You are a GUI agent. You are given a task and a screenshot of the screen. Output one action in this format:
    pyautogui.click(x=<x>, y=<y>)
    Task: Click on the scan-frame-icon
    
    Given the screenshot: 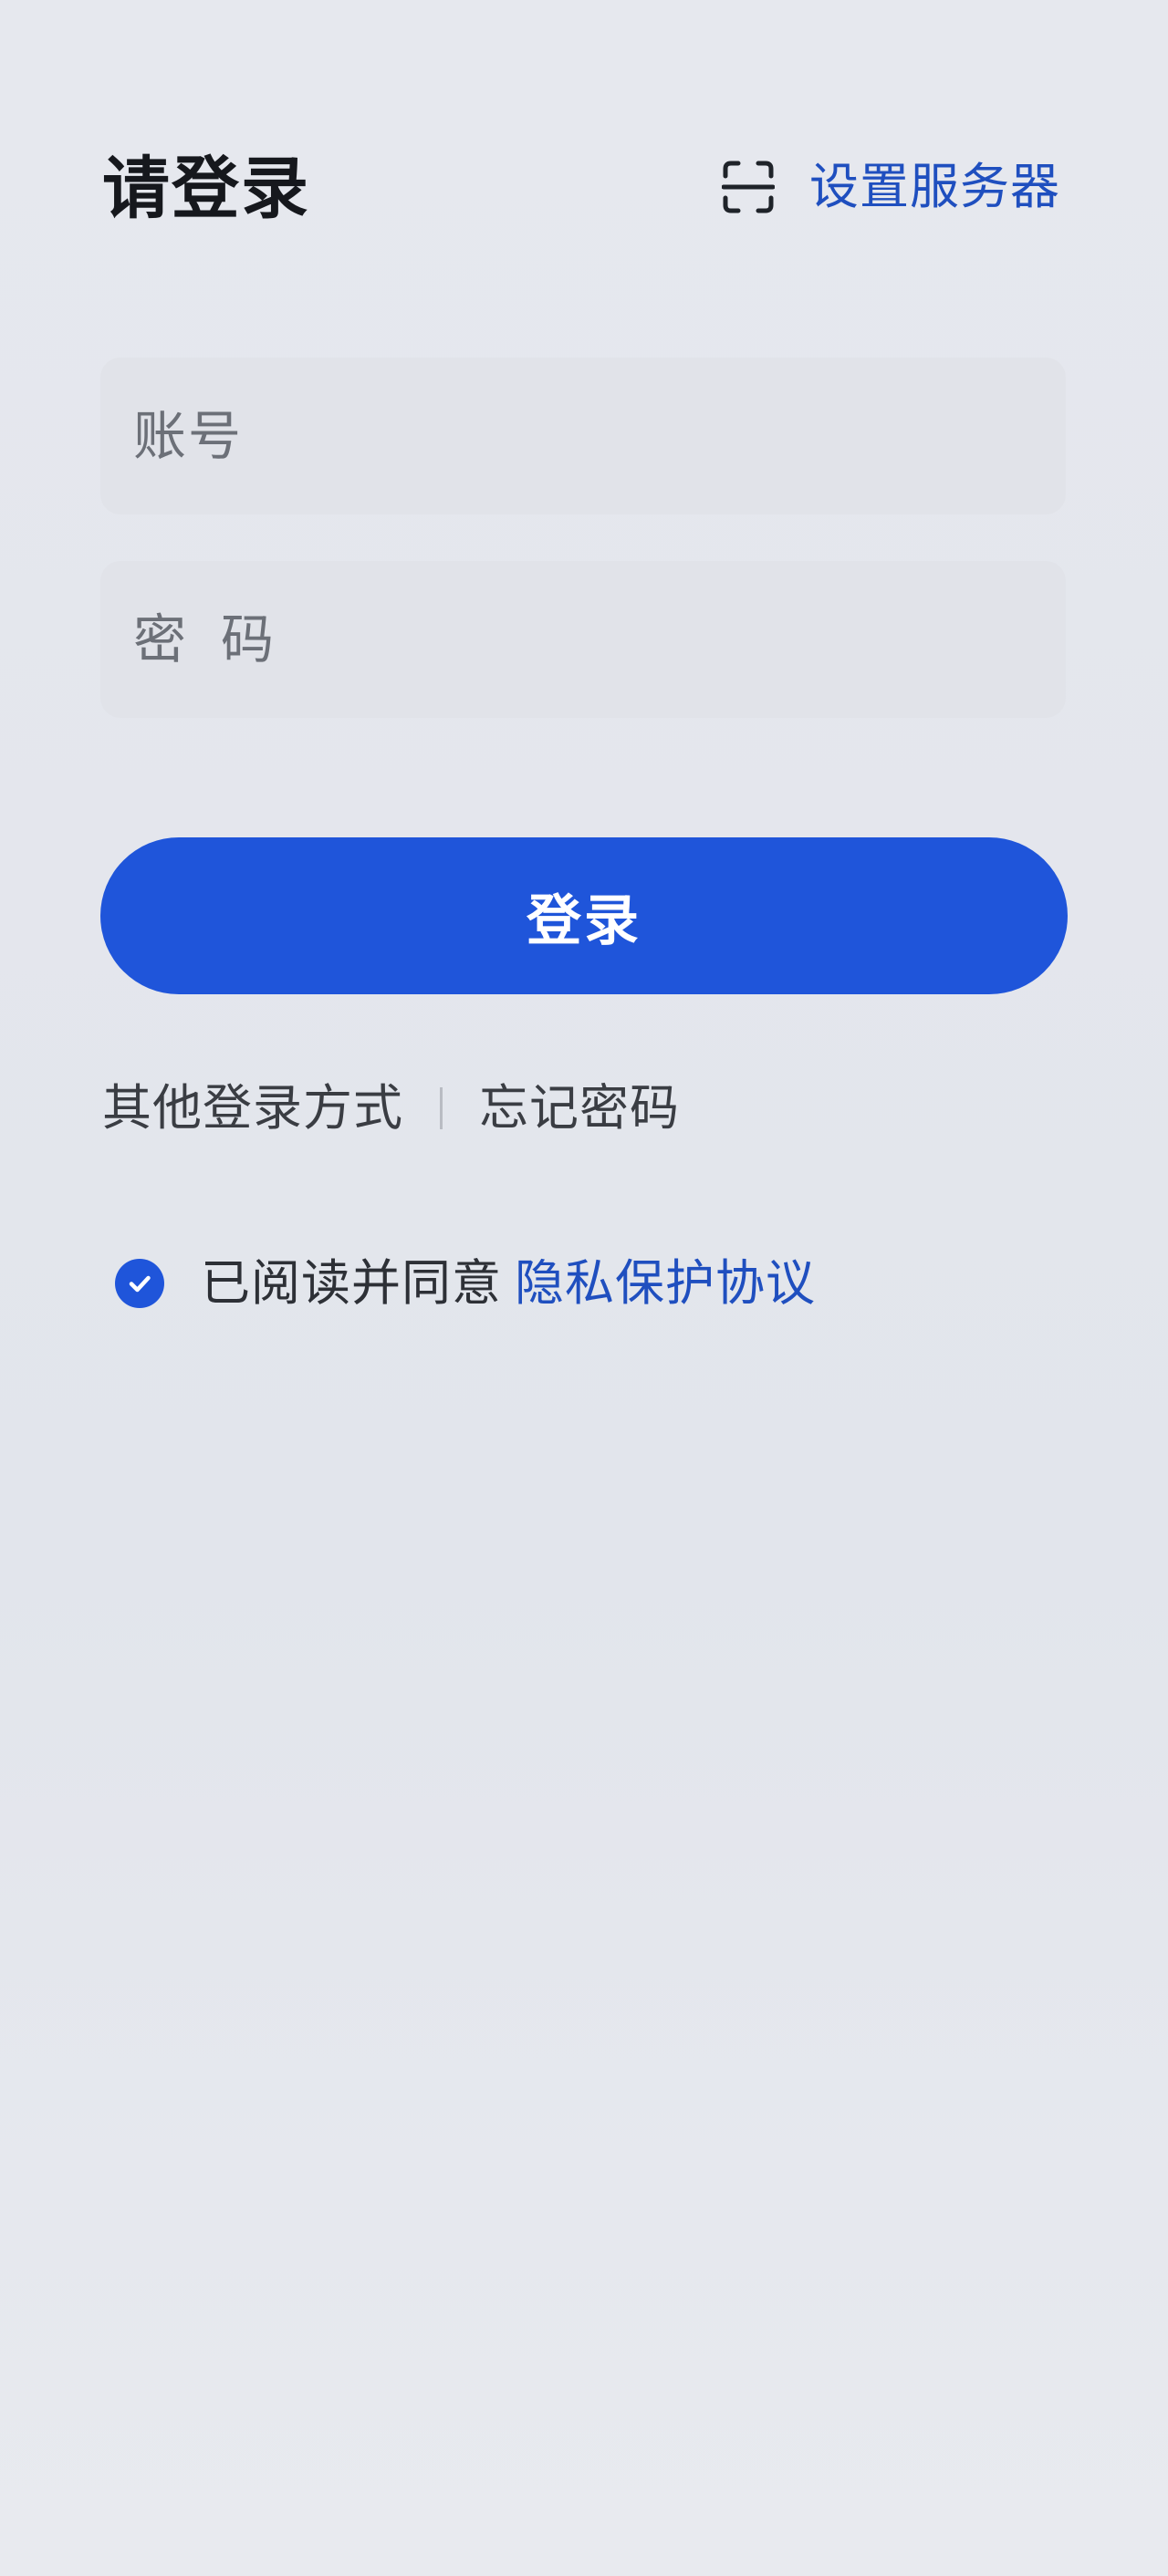 What is the action you would take?
    pyautogui.click(x=748, y=187)
    